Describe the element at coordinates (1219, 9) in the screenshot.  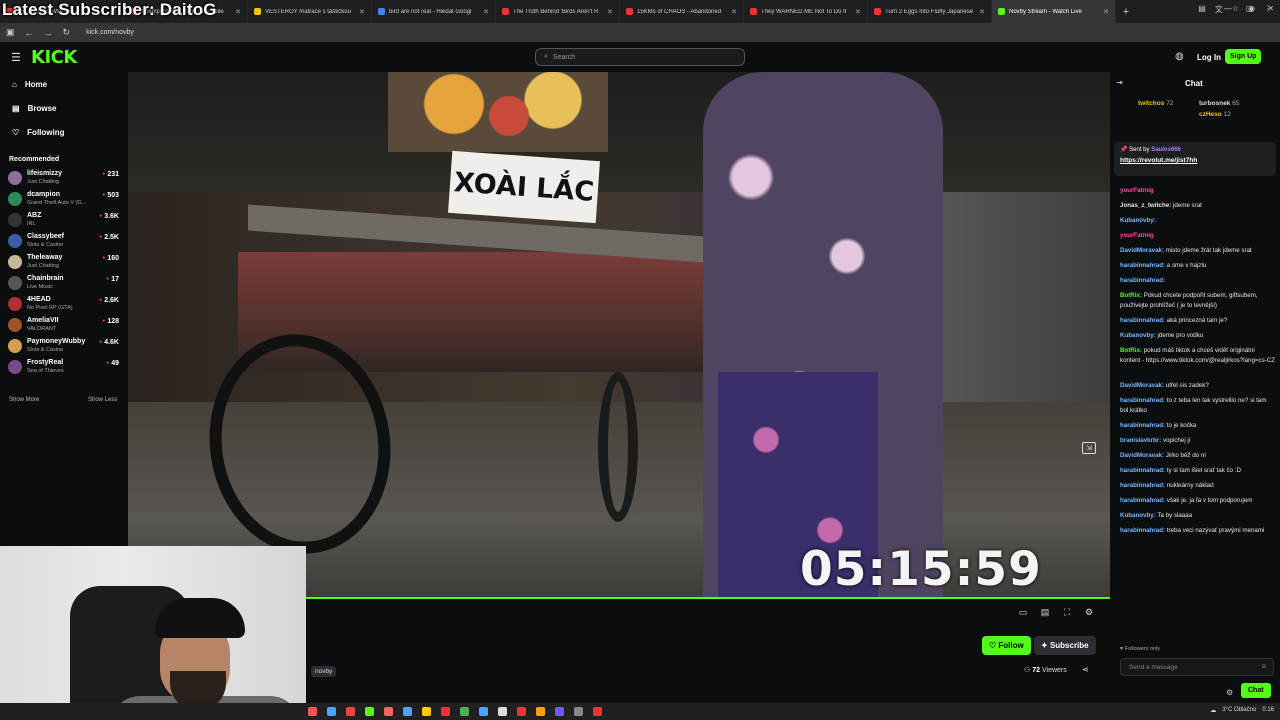
I see `translate-icon: 文` at that location.